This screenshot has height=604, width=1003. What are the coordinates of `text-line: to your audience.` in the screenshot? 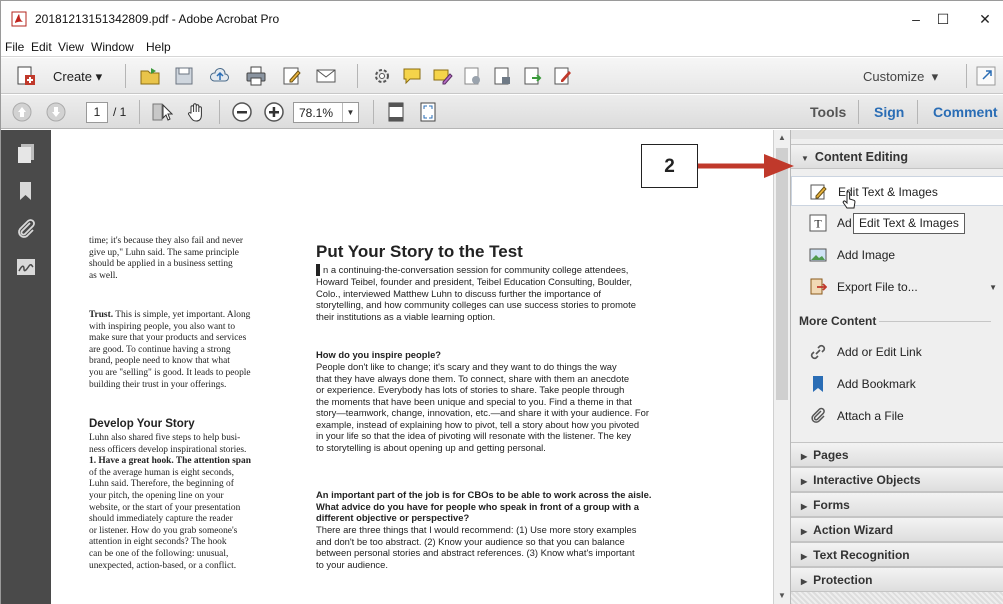 It's located at (352, 564).